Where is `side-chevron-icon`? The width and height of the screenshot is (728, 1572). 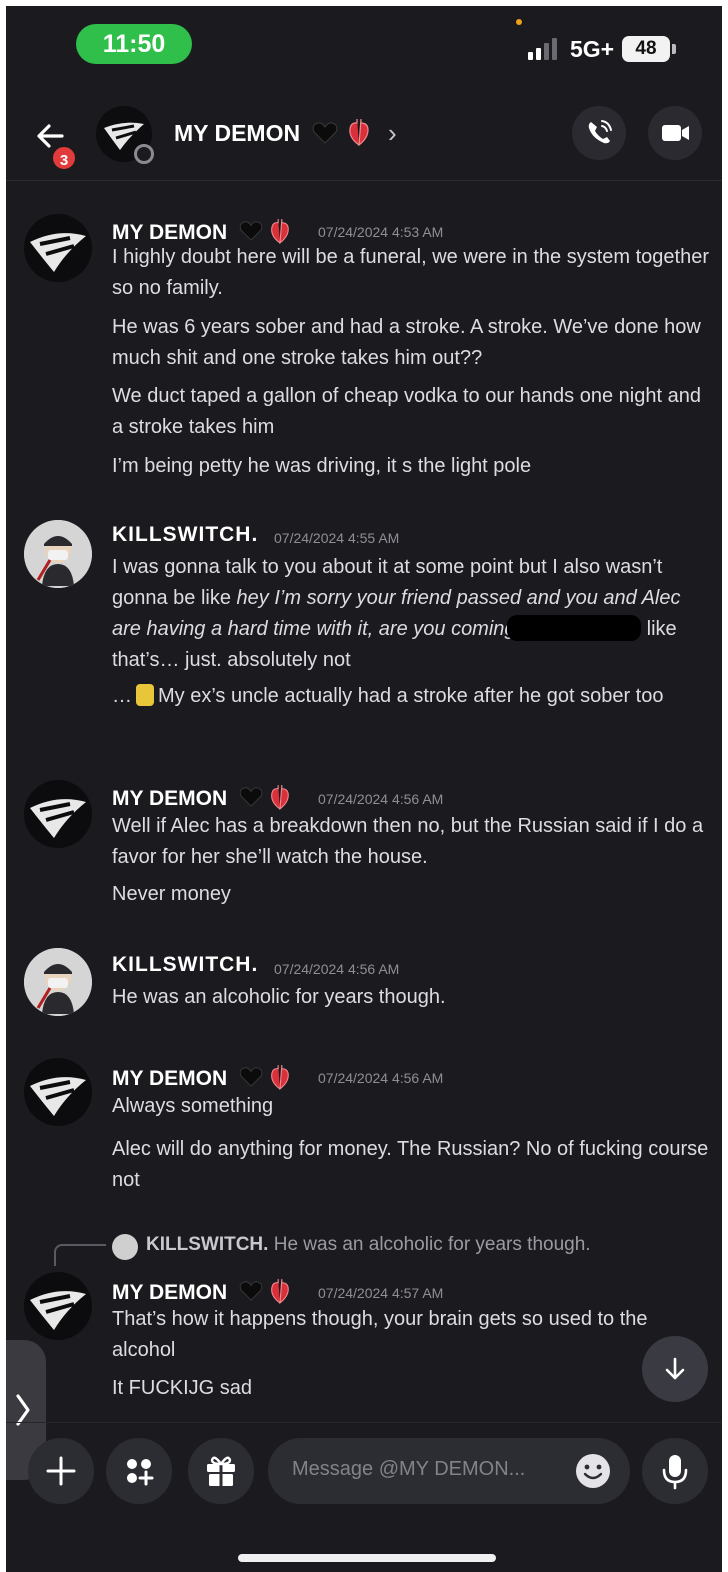 side-chevron-icon is located at coordinates (23, 1410).